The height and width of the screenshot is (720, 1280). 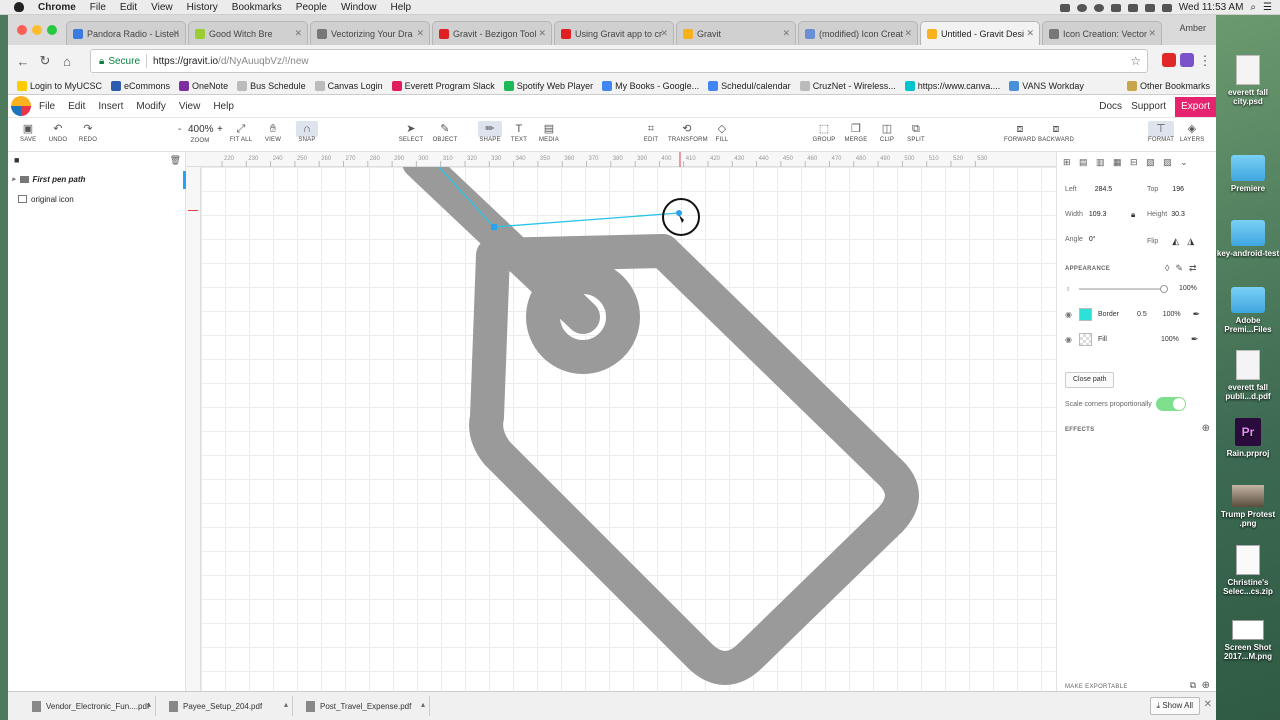 What do you see at coordinates (359, 7) in the screenshot?
I see `mac-menu-window: Window` at bounding box center [359, 7].